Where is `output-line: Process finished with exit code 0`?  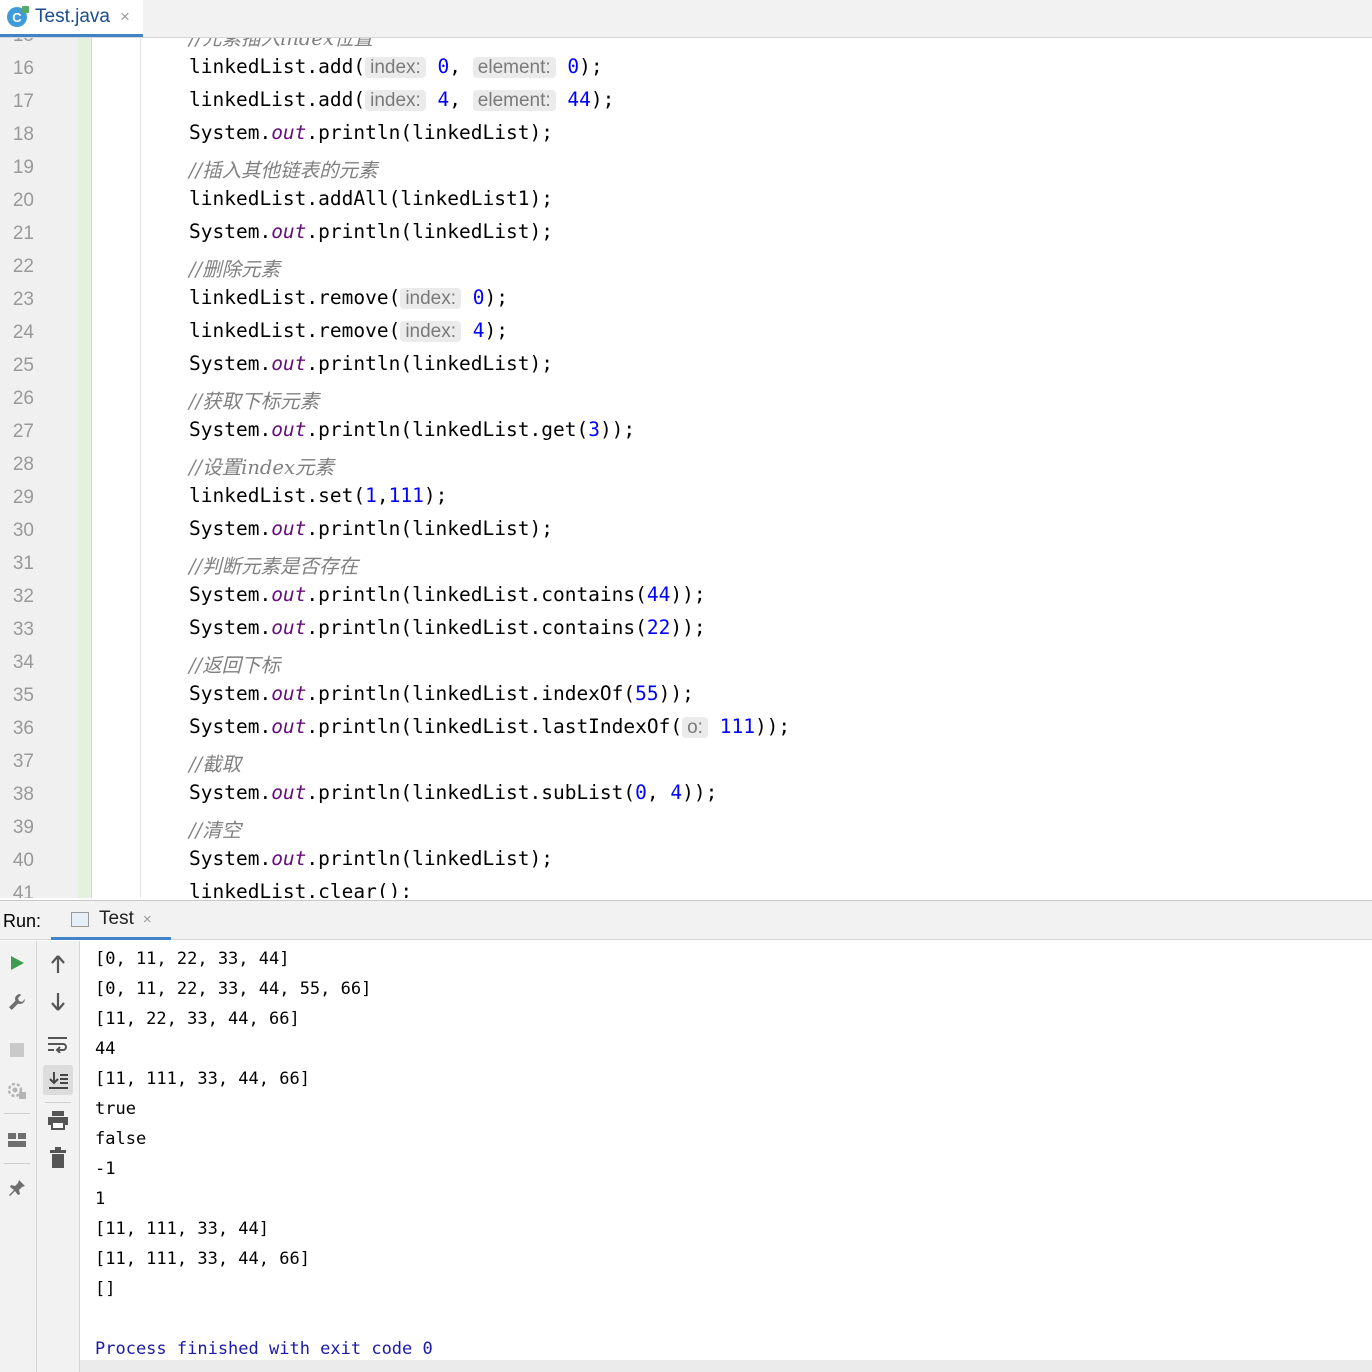 output-line: Process finished with exit code 0 is located at coordinates (264, 1349).